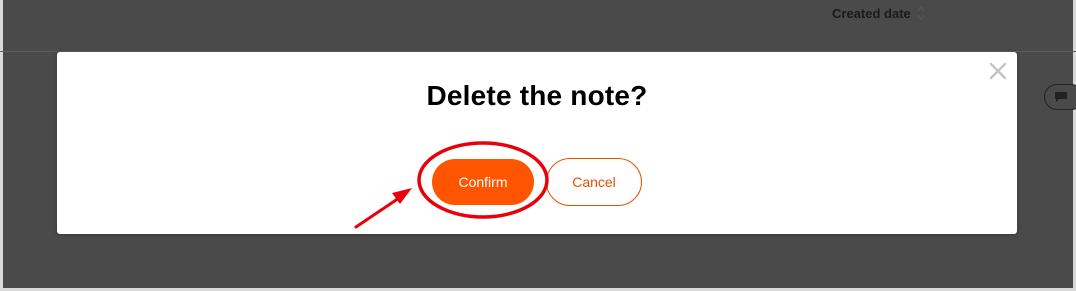 The width and height of the screenshot is (1076, 291). I want to click on comment-icon, so click(1061, 97).